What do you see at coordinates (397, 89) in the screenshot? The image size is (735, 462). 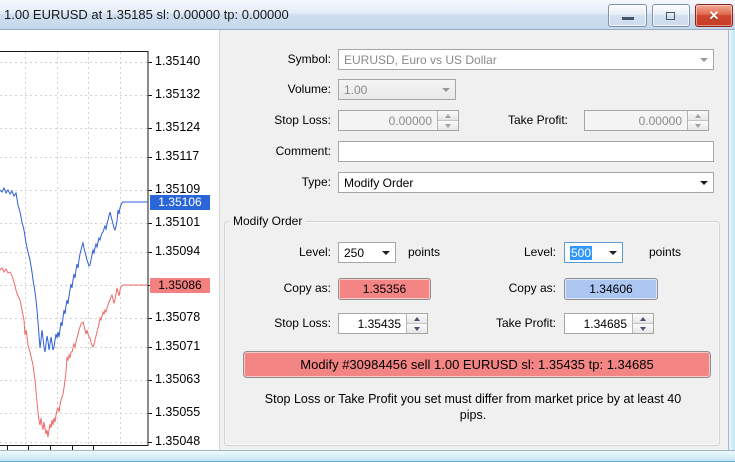 I see `volume-combobox: 1.00` at bounding box center [397, 89].